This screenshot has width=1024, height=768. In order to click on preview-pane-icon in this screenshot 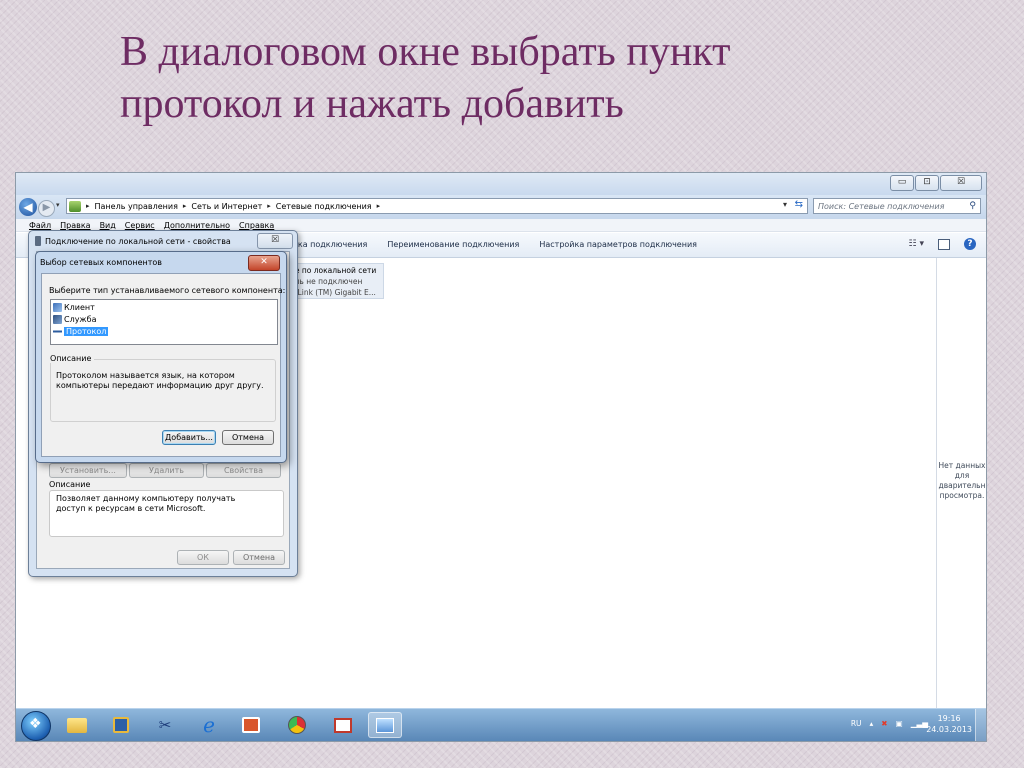, I will do `click(944, 244)`.